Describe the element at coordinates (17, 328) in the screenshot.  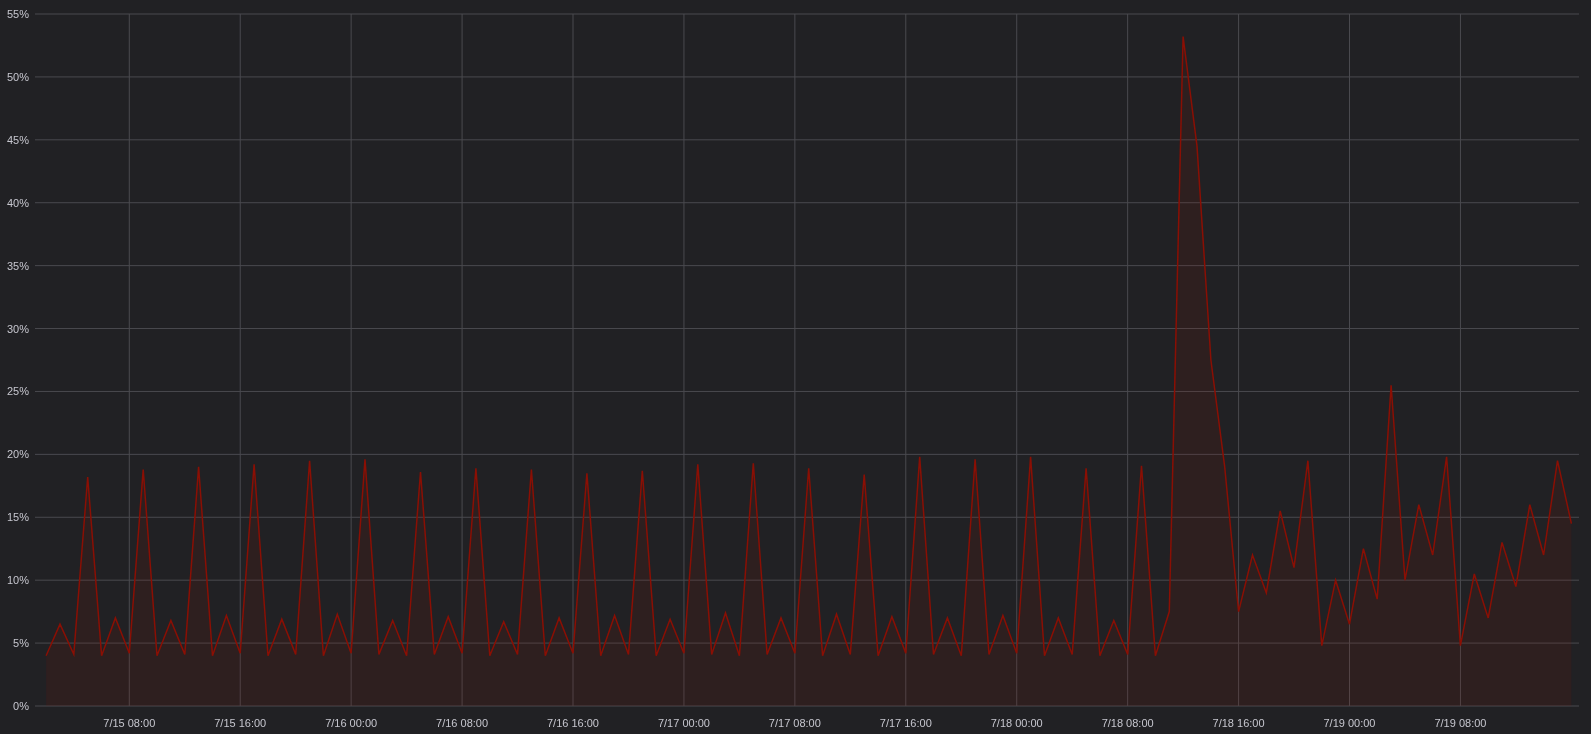
I see `axis-tick-label: 30%` at that location.